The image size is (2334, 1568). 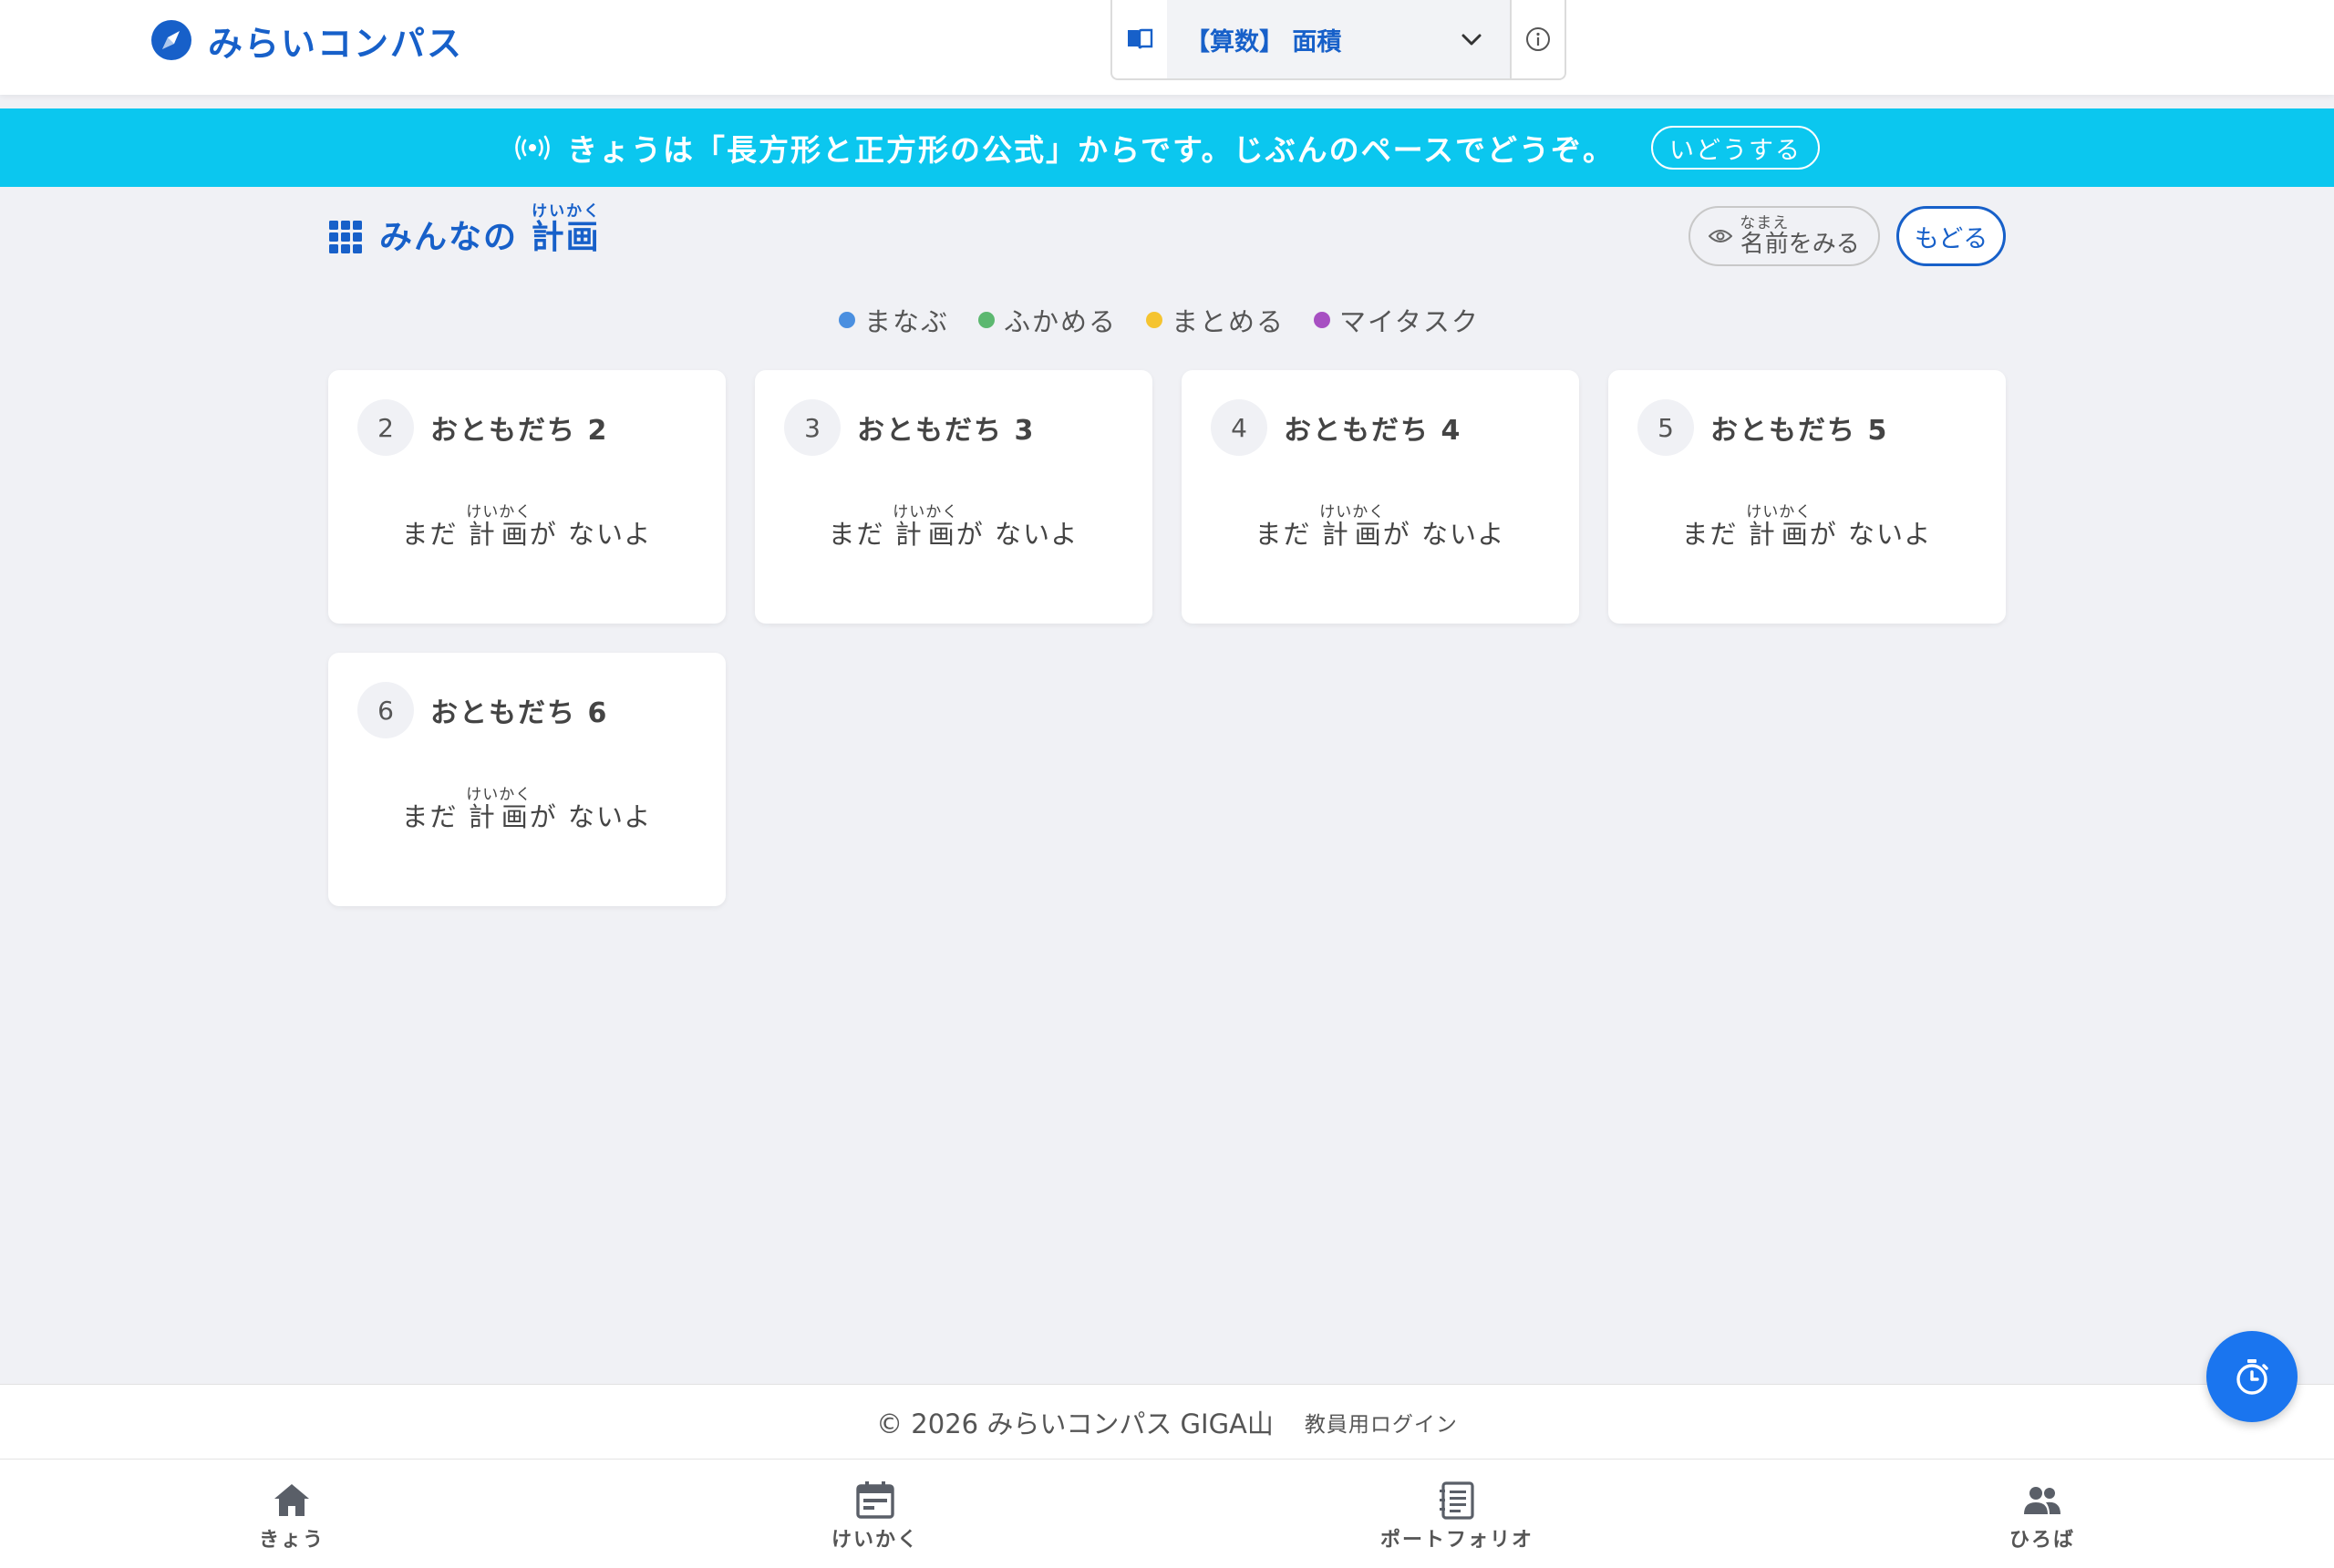 What do you see at coordinates (1409, 321) in the screenshot?
I see `legend-label: マイタスク` at bounding box center [1409, 321].